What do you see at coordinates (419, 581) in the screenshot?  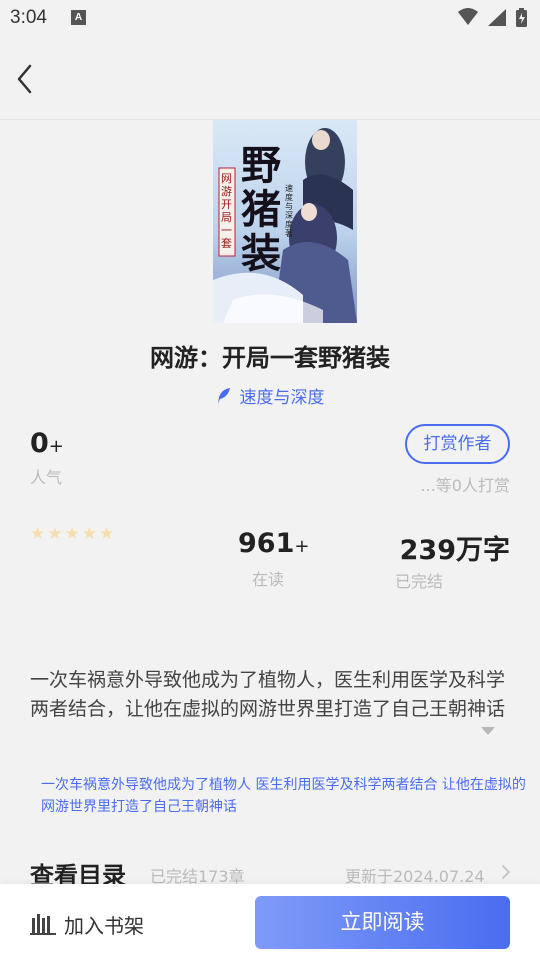 I see `completion-status: 已完结` at bounding box center [419, 581].